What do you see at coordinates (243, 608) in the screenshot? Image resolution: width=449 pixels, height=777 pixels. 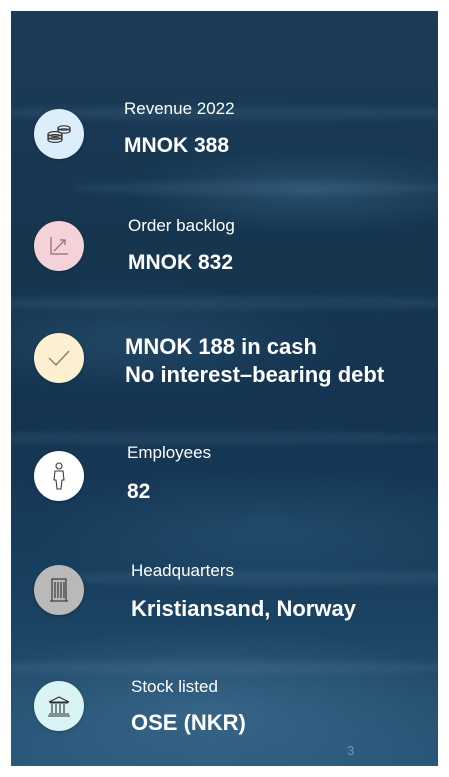 I see `stat-value: Kristiansand, Norway` at bounding box center [243, 608].